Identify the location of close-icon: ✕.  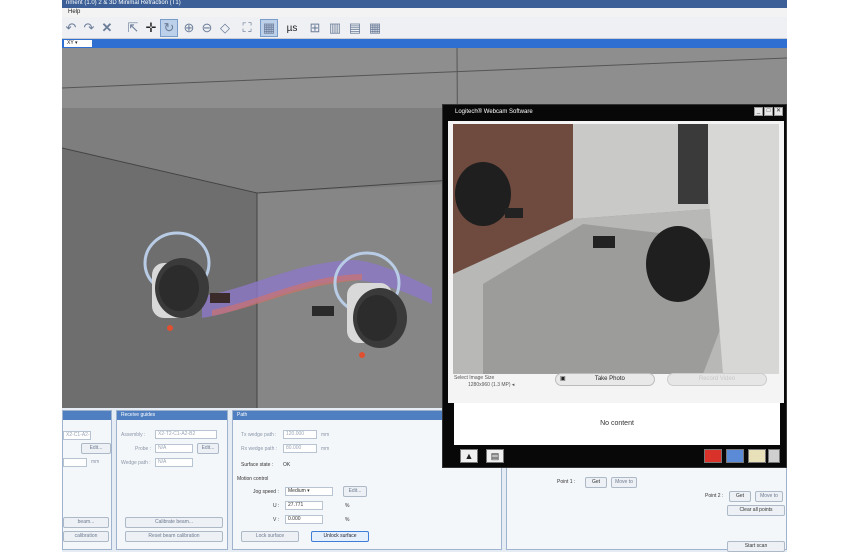
(778, 111).